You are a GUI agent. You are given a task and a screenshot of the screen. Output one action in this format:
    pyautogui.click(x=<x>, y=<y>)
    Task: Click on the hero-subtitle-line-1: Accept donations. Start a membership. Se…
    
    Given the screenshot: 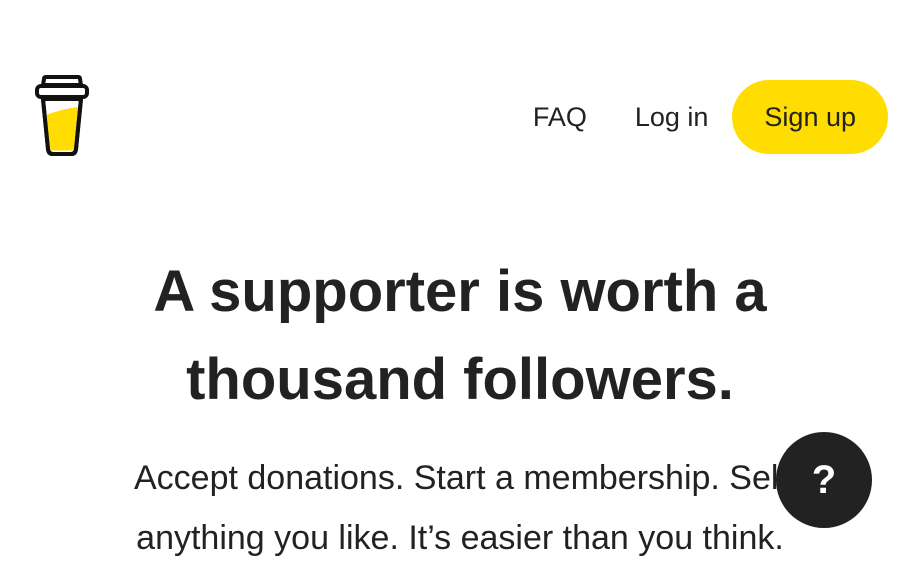 What is the action you would take?
    pyautogui.click(x=460, y=478)
    